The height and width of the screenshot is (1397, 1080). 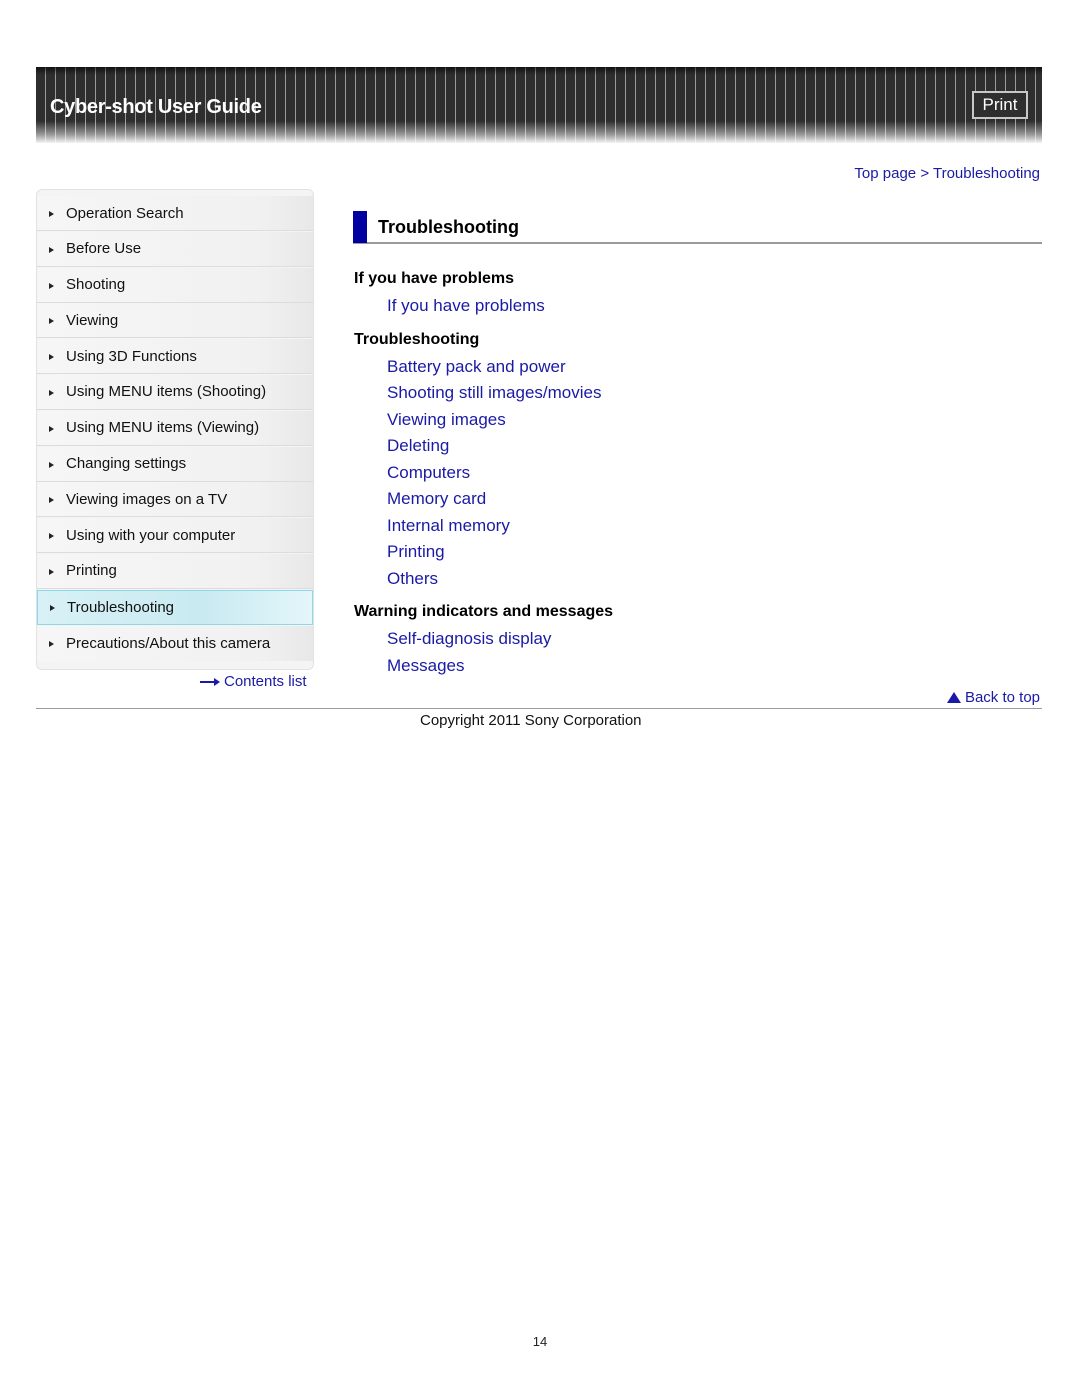 I want to click on sidebar-item-troubleshooting: Troubleshooting, so click(x=175, y=607).